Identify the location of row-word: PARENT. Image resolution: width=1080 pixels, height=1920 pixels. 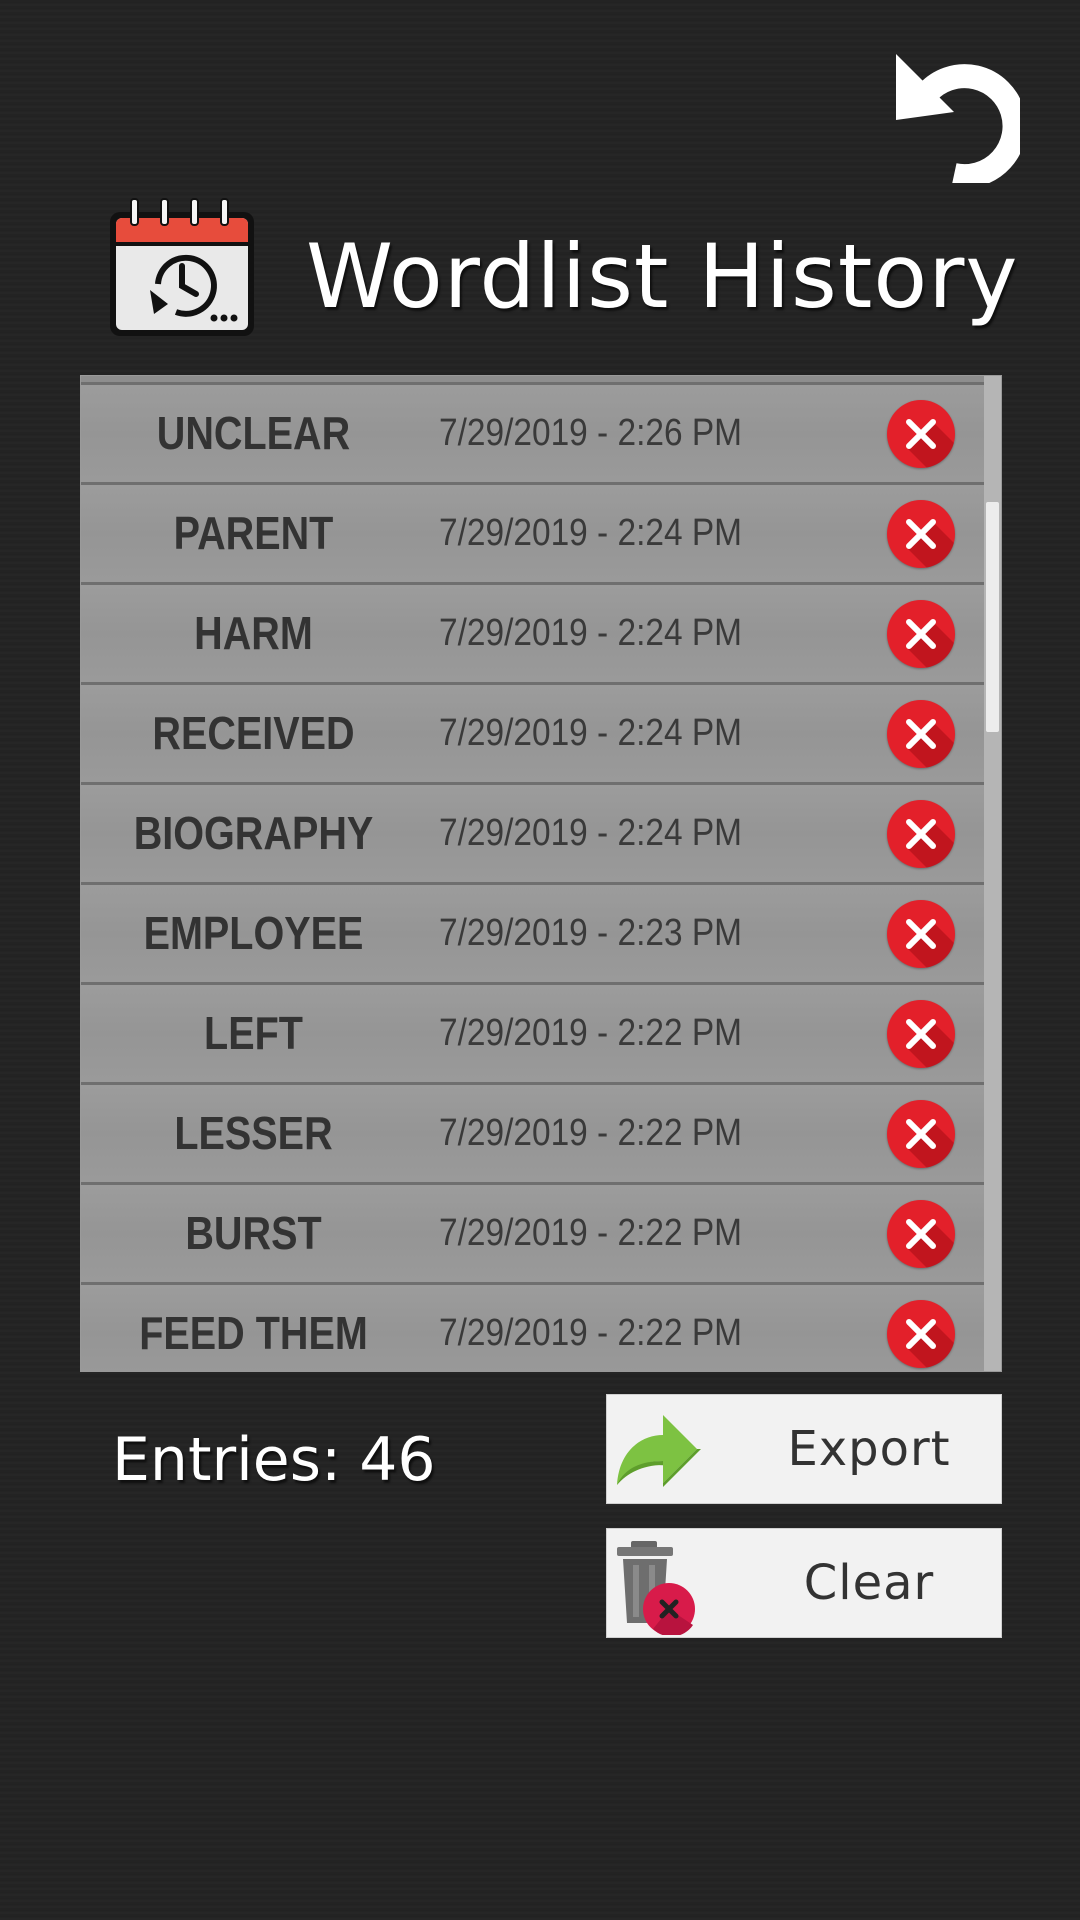
(253, 533).